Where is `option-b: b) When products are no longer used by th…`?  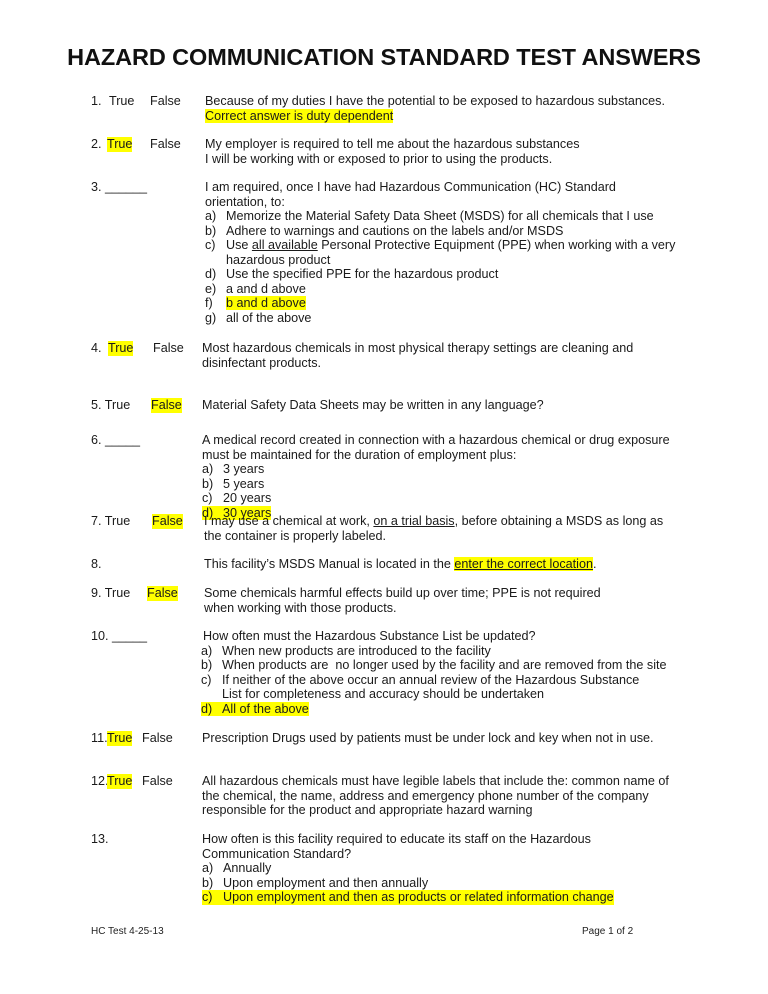
option-b: b) When products are no longer used by th… is located at coordinates (434, 665).